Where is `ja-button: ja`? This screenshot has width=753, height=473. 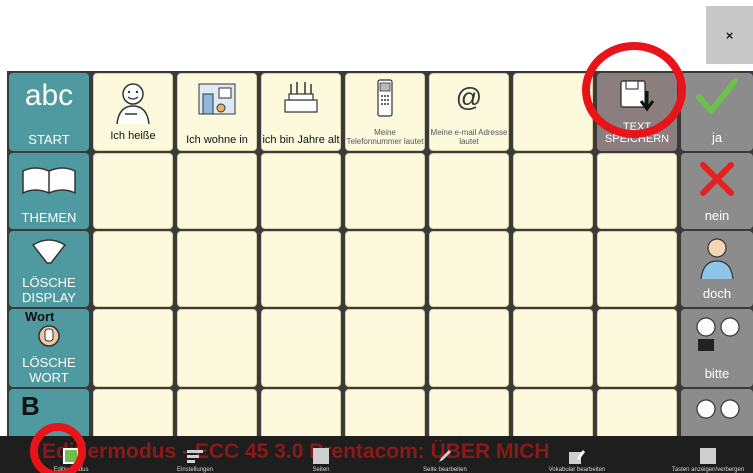
ja-button: ja is located at coordinates (717, 112).